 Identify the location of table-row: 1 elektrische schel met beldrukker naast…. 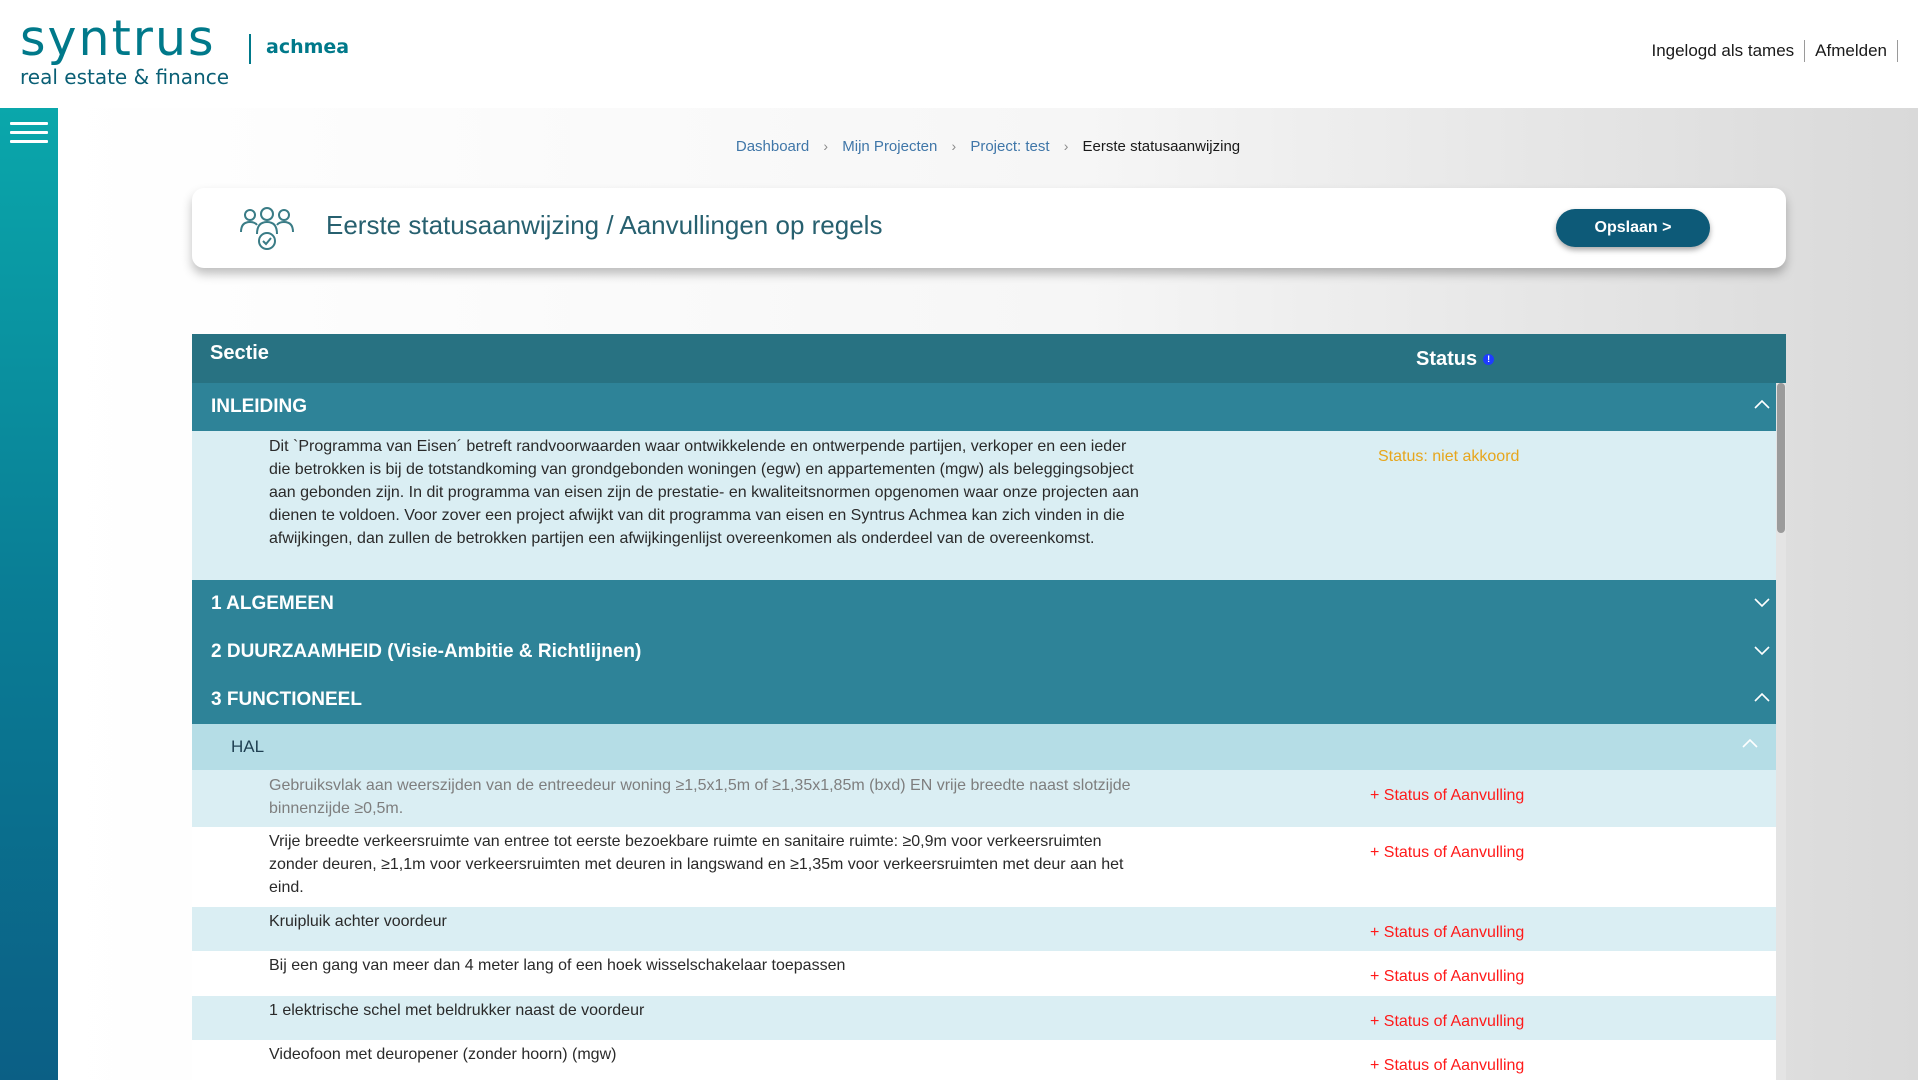
(984, 1018).